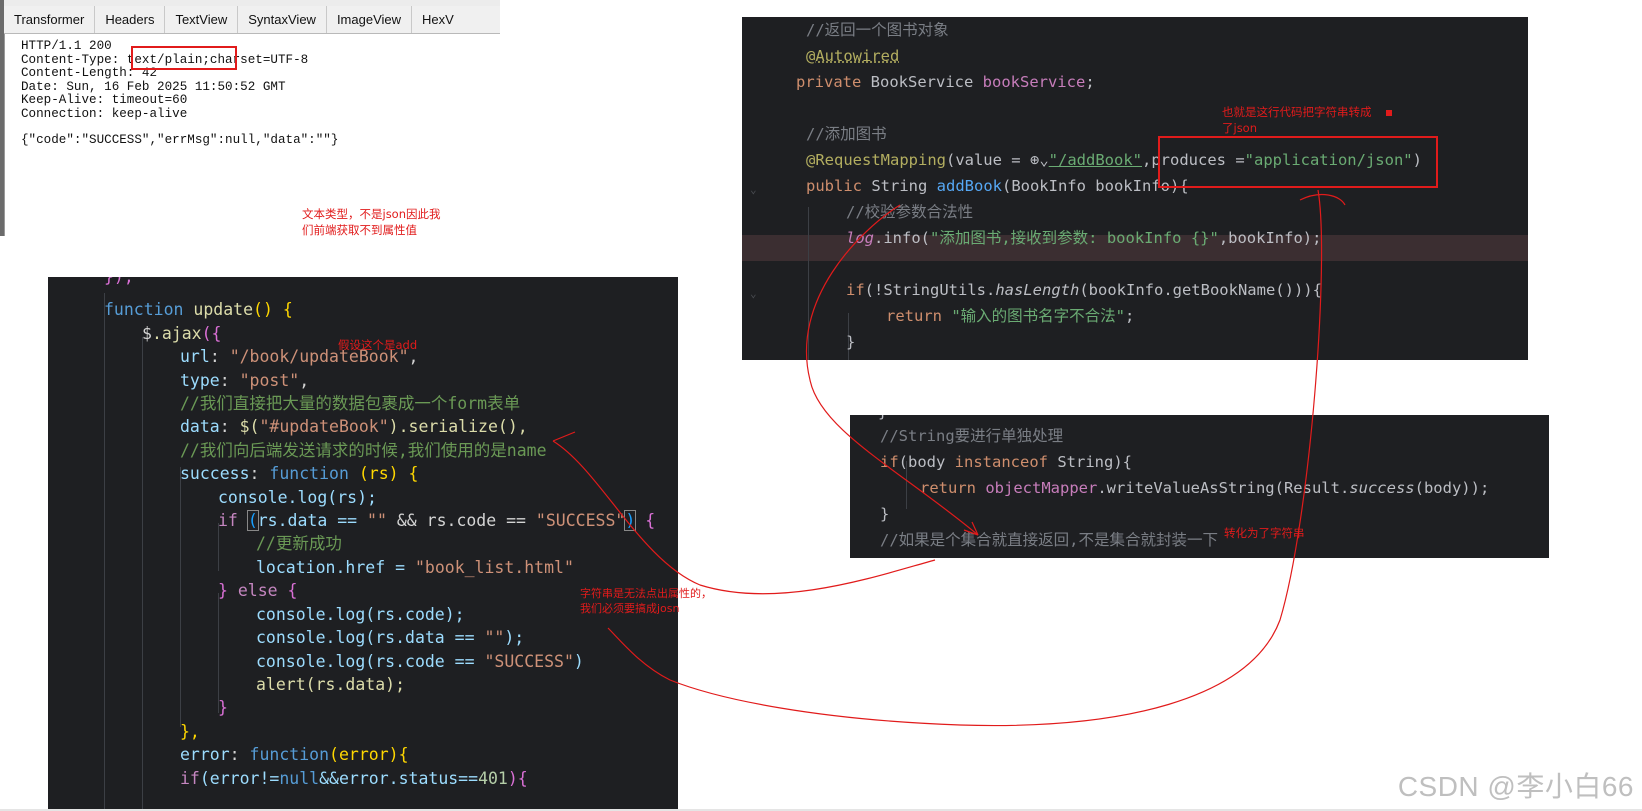  I want to click on code-line: console.log(rs);, so click(297, 497).